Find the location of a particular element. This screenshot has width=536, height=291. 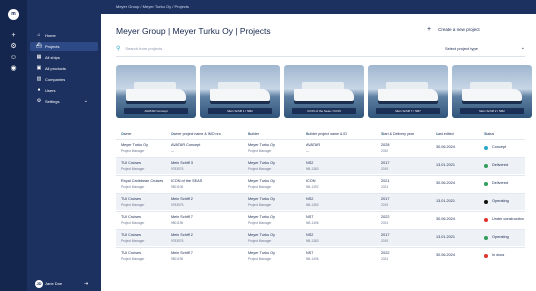

sort-icon: ⇣ is located at coordinates (383, 134).